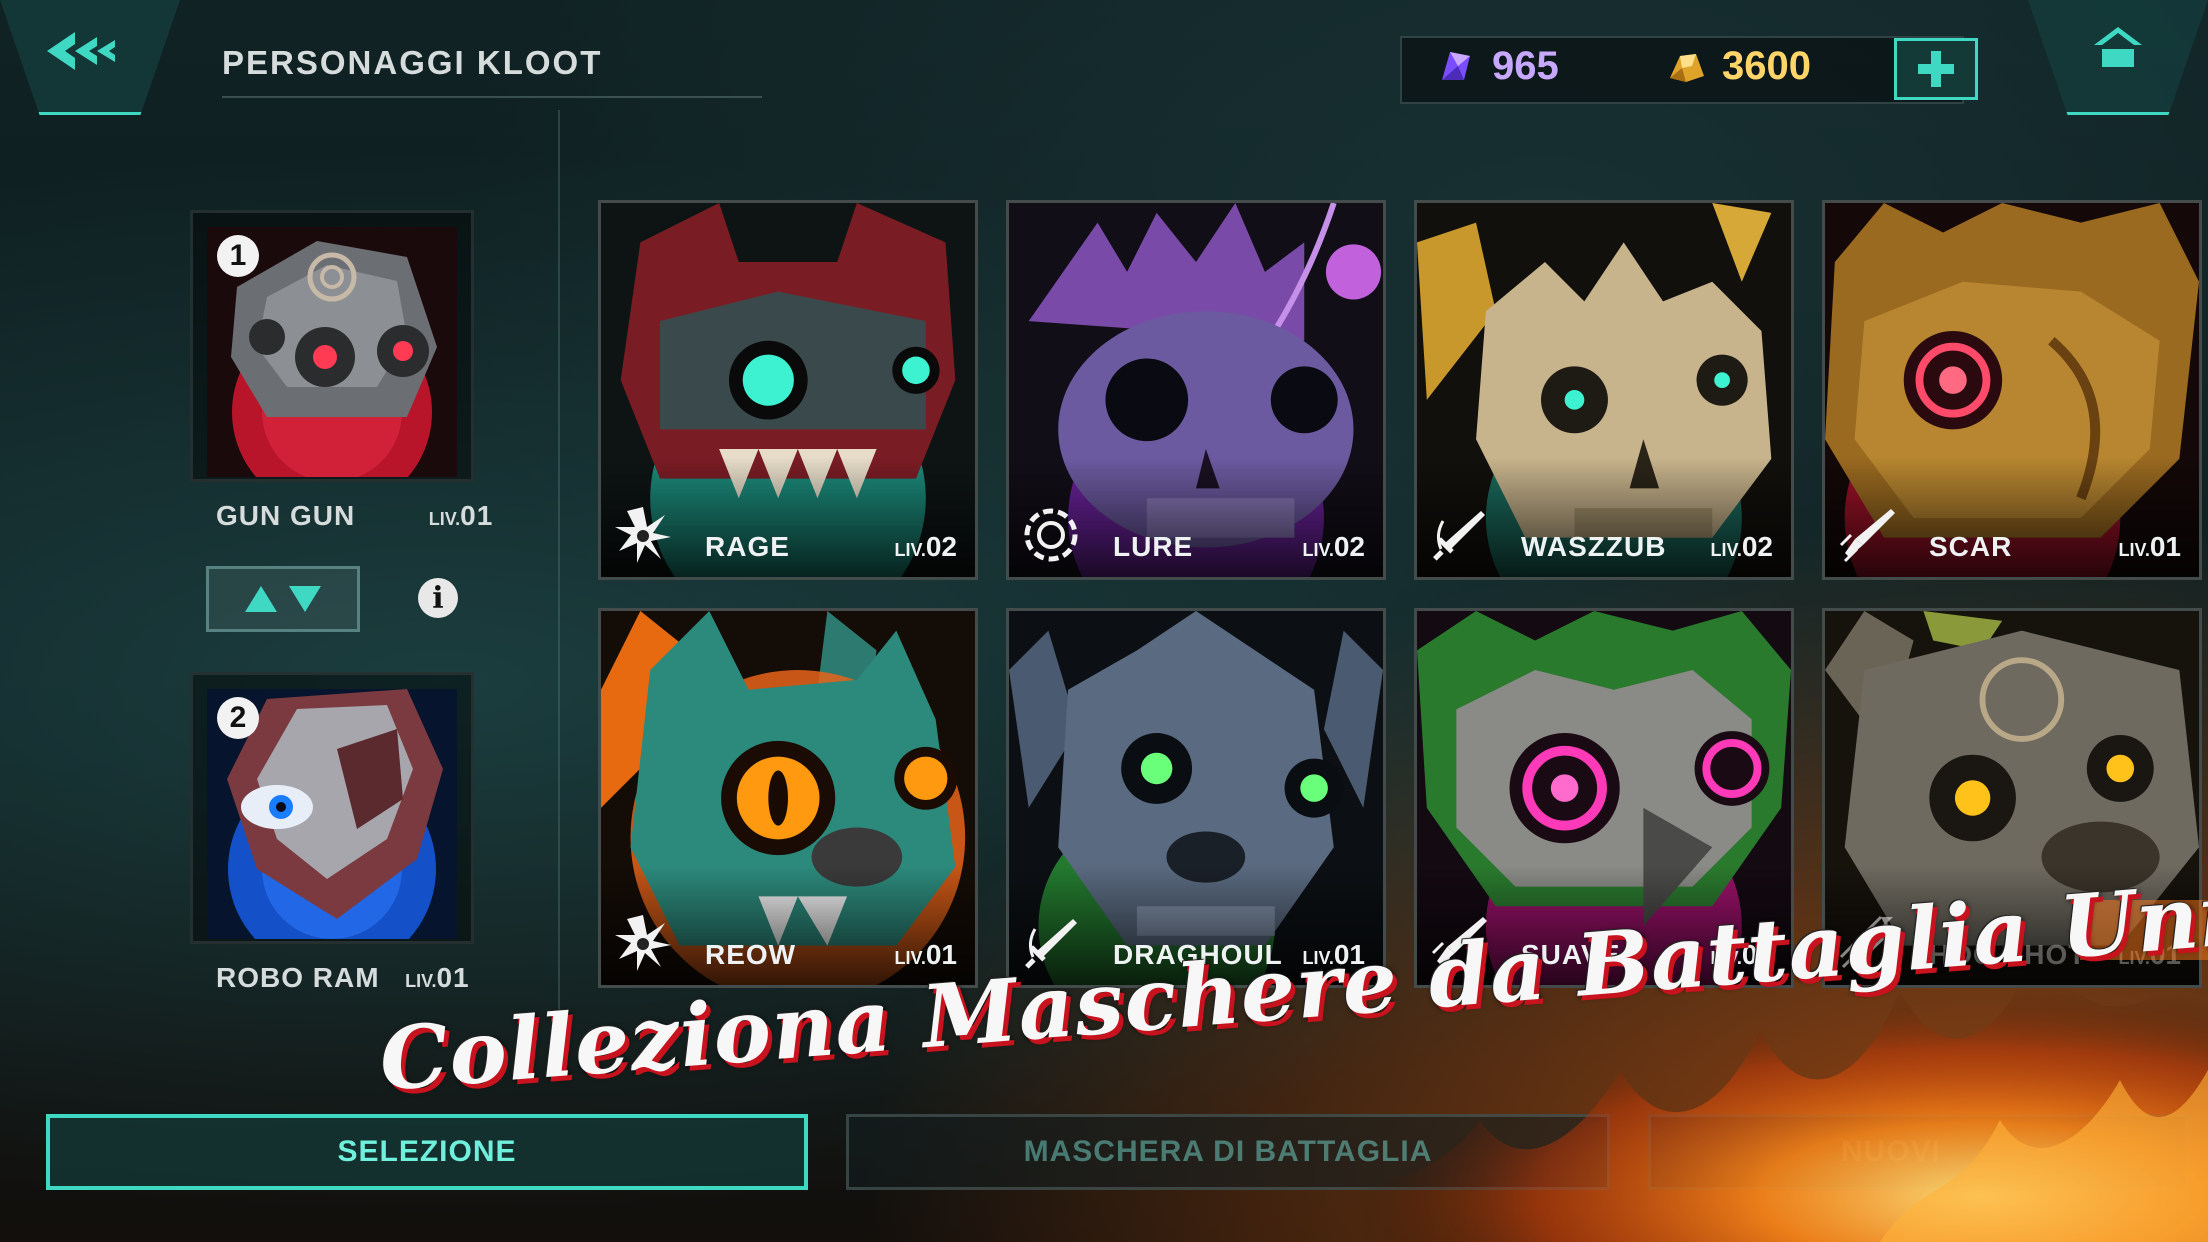 This screenshot has height=1242, width=2208. What do you see at coordinates (238, 718) in the screenshot?
I see `slot-number-badge: 2` at bounding box center [238, 718].